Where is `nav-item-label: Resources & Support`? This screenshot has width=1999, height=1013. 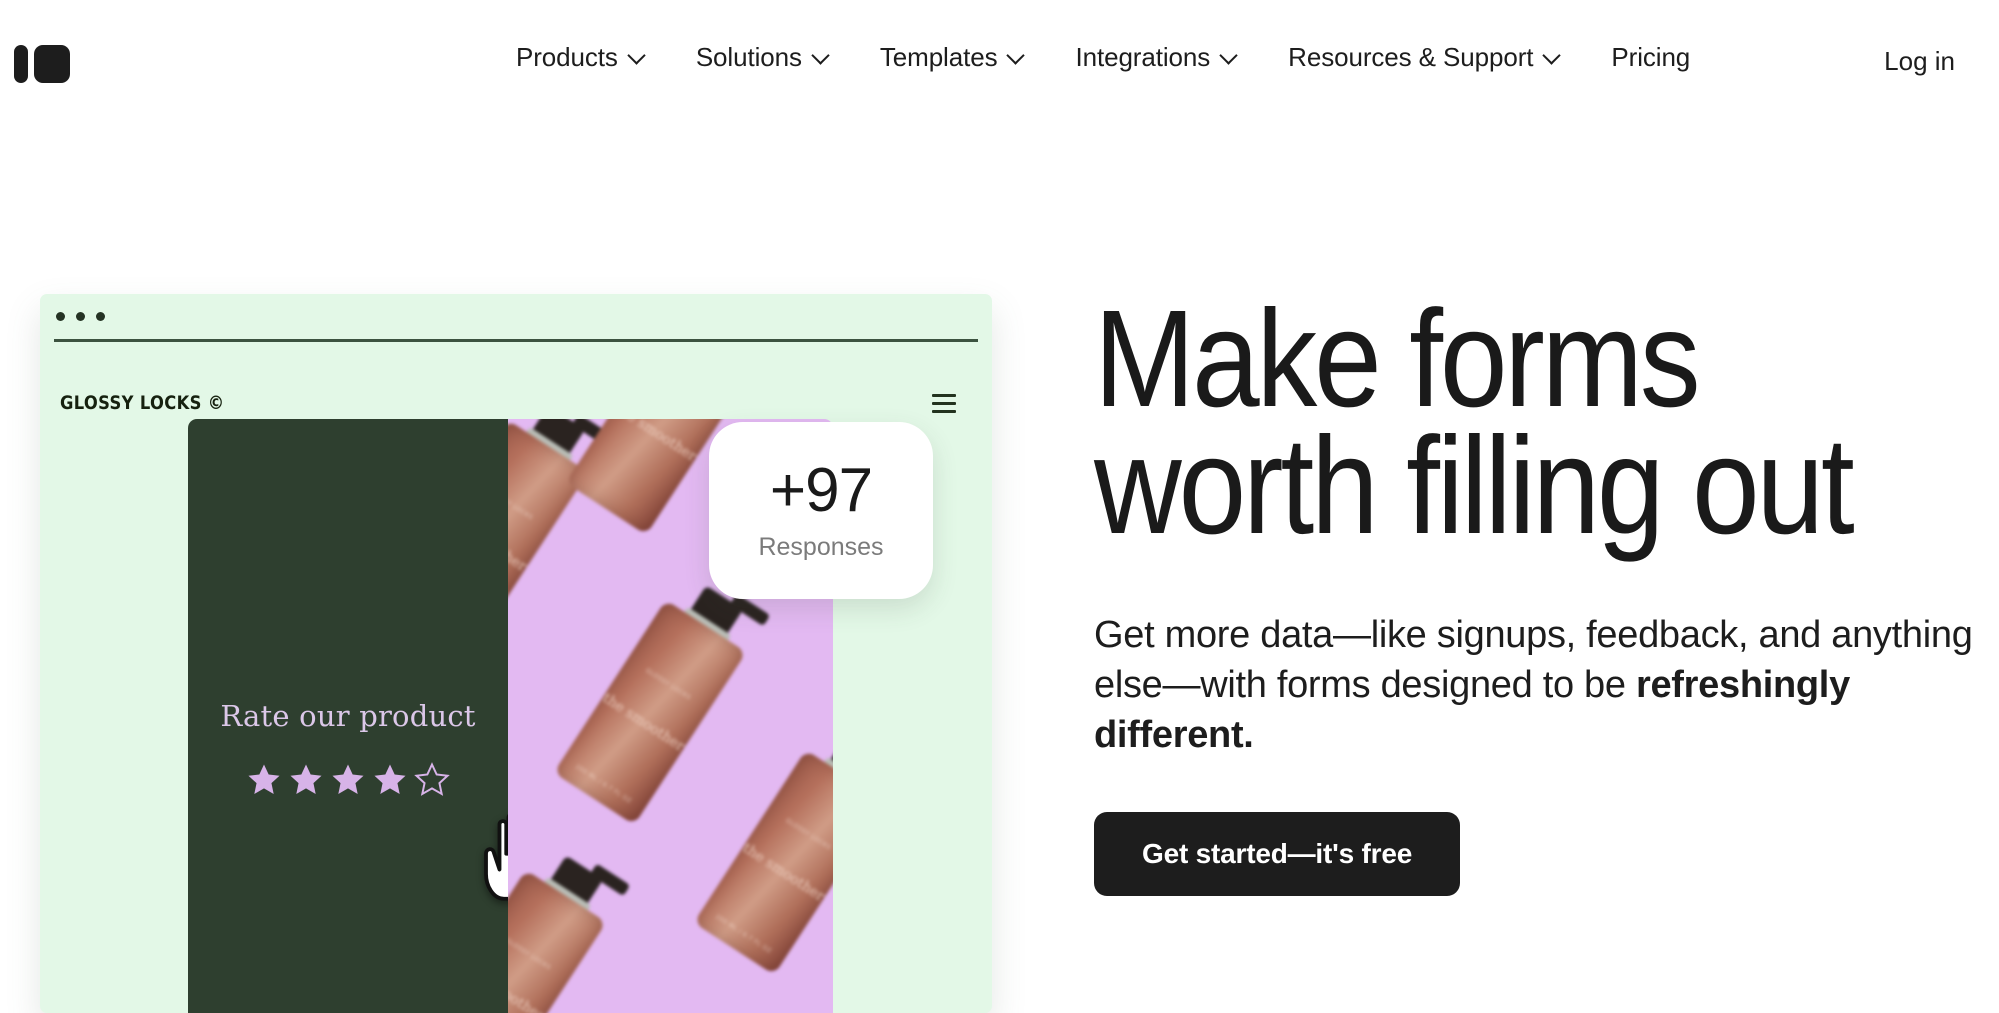 nav-item-label: Resources & Support is located at coordinates (1411, 57).